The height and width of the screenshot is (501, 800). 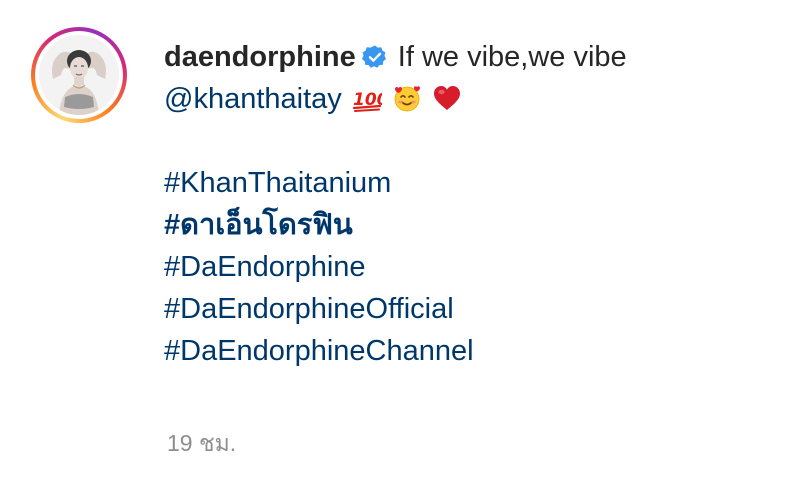 I want to click on username-link: daendorphine, so click(x=260, y=57).